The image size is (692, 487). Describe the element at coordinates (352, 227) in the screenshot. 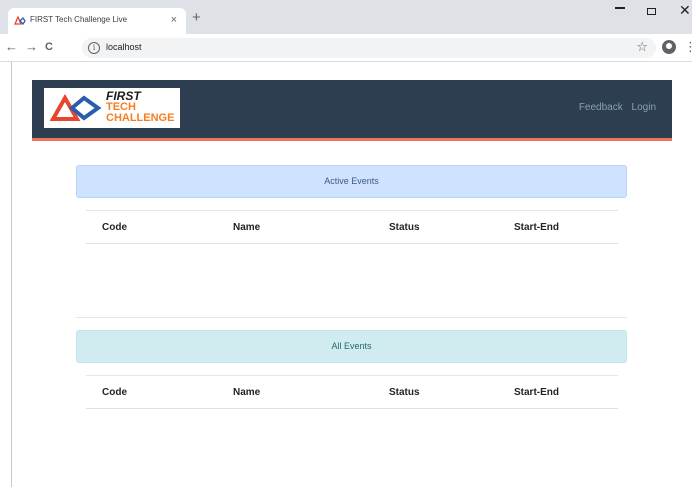

I see `active-events-table-head: Code Name Status Start-End` at that location.